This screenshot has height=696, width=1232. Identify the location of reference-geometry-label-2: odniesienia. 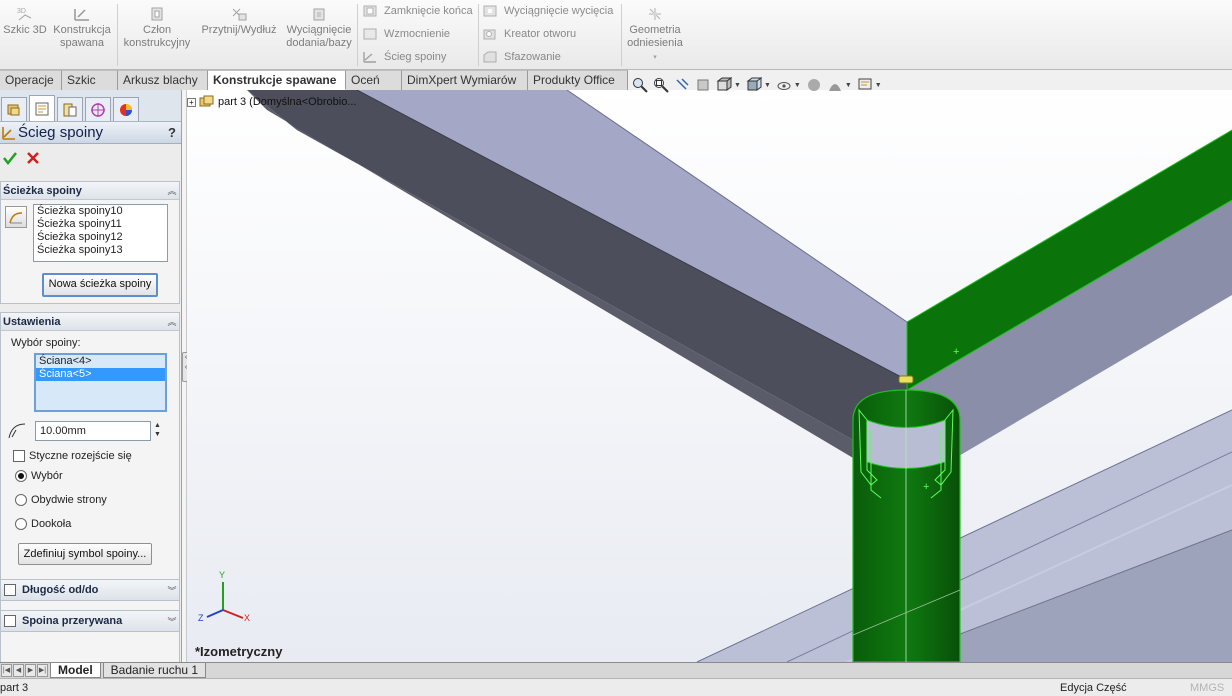
(655, 43).